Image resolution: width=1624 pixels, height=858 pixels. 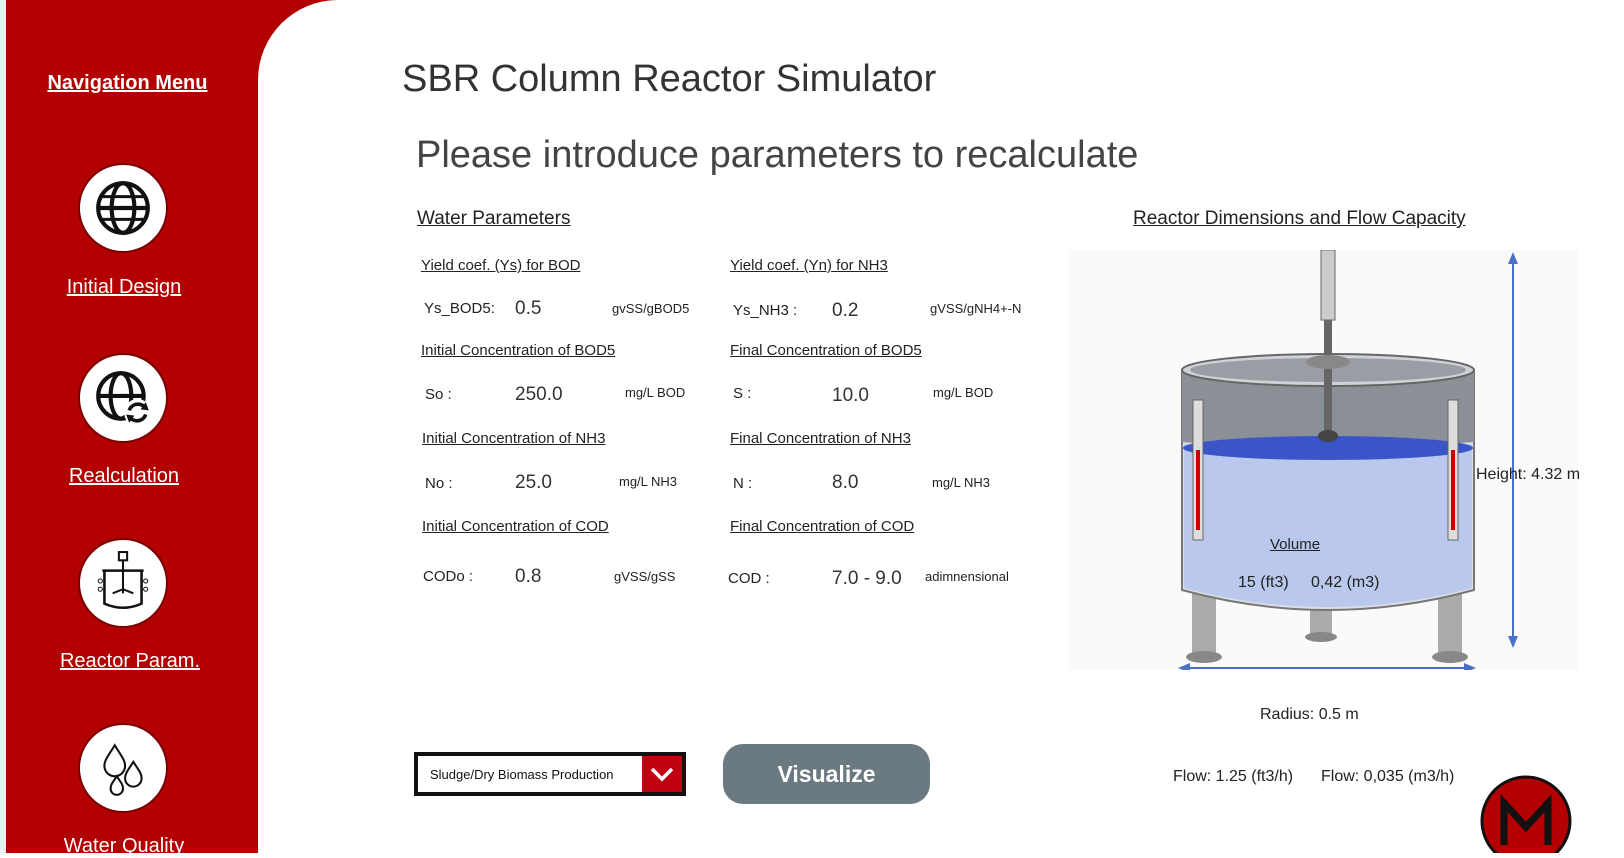 I want to click on cod-label: COD :, so click(x=749, y=578).